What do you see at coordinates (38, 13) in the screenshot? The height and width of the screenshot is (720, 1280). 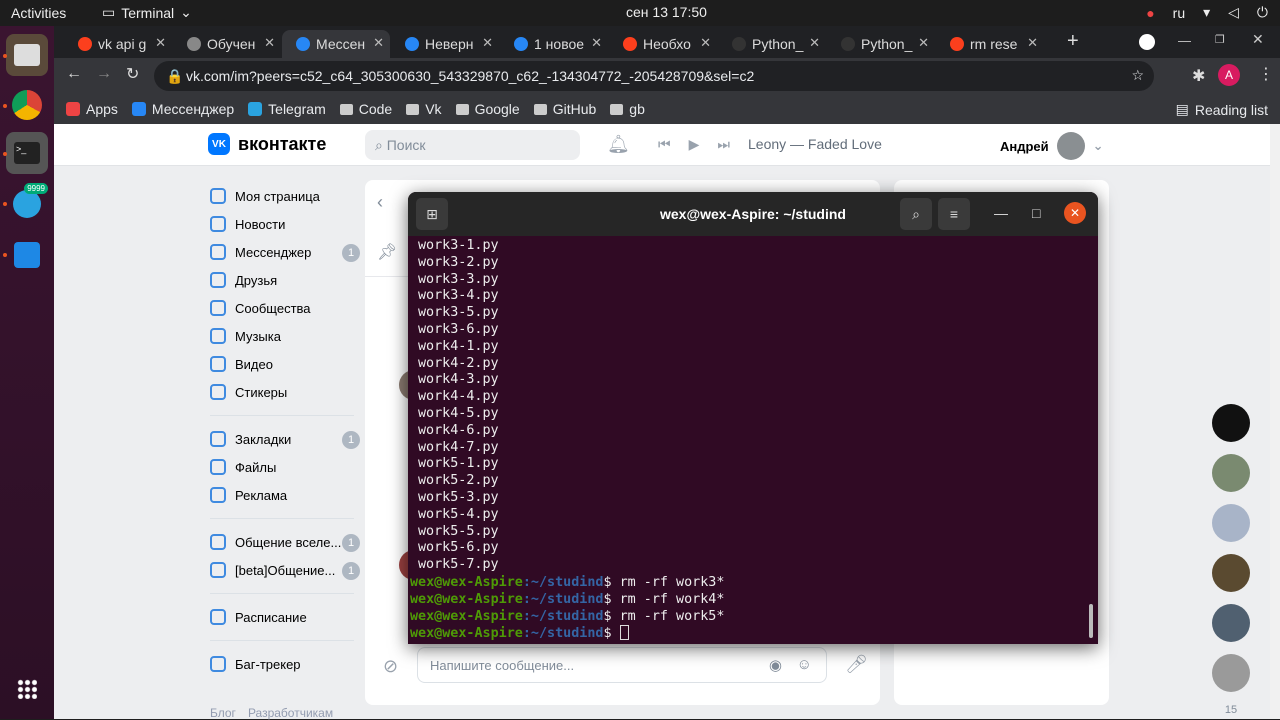 I see `activities-button: Activities` at bounding box center [38, 13].